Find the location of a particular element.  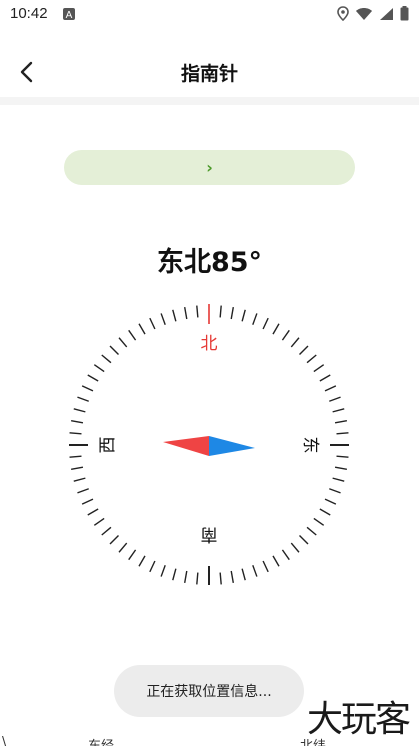

coordinates-row: \ 东经 北纬 is located at coordinates (209, 739).